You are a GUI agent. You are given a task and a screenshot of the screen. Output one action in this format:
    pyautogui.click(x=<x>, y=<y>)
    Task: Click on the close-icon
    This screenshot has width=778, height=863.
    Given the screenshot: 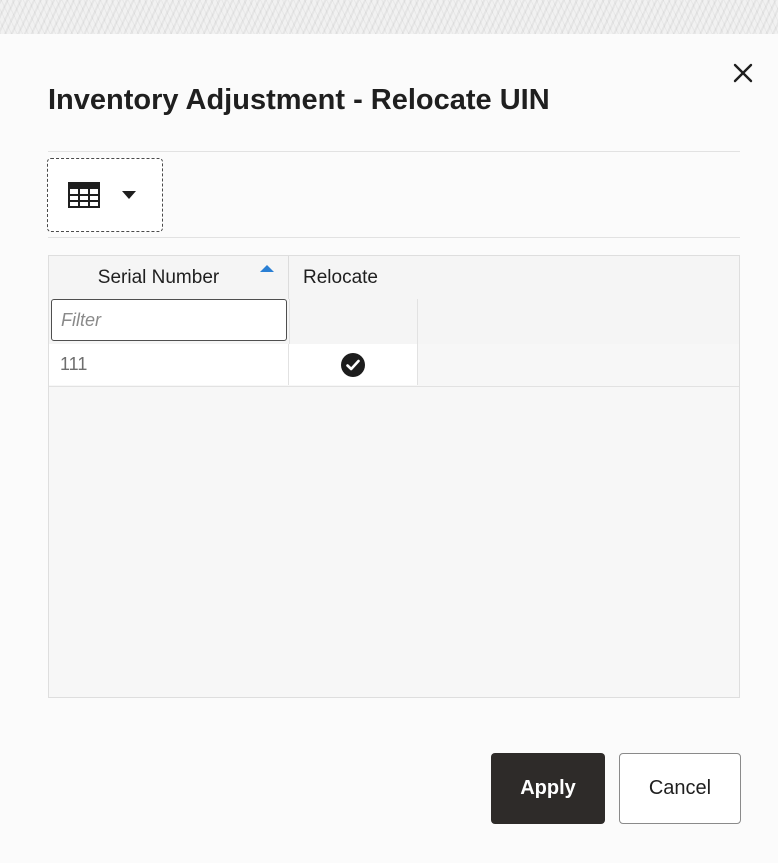 What is the action you would take?
    pyautogui.click(x=743, y=73)
    